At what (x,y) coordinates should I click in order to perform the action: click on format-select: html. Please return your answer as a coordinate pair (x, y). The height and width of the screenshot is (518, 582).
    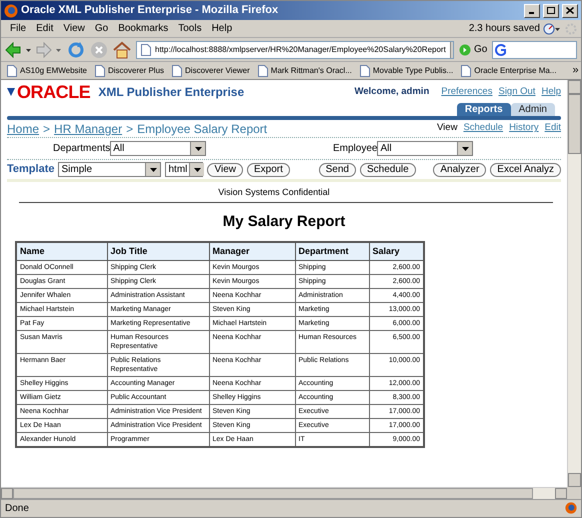
    Looking at the image, I should click on (184, 169).